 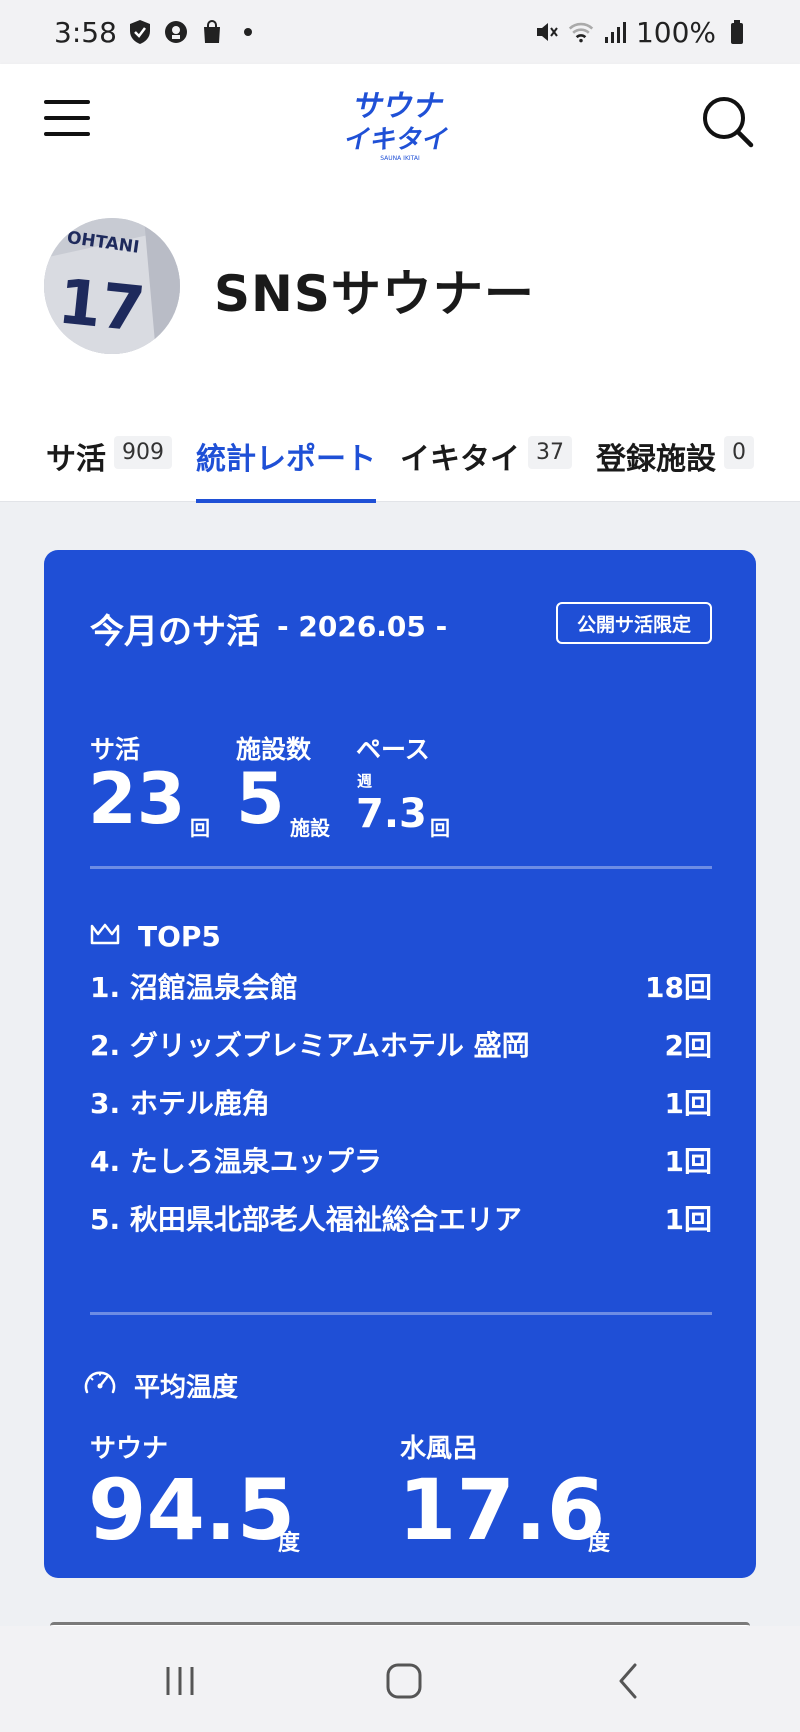 What do you see at coordinates (140, 32) in the screenshot?
I see `shield-check-icon` at bounding box center [140, 32].